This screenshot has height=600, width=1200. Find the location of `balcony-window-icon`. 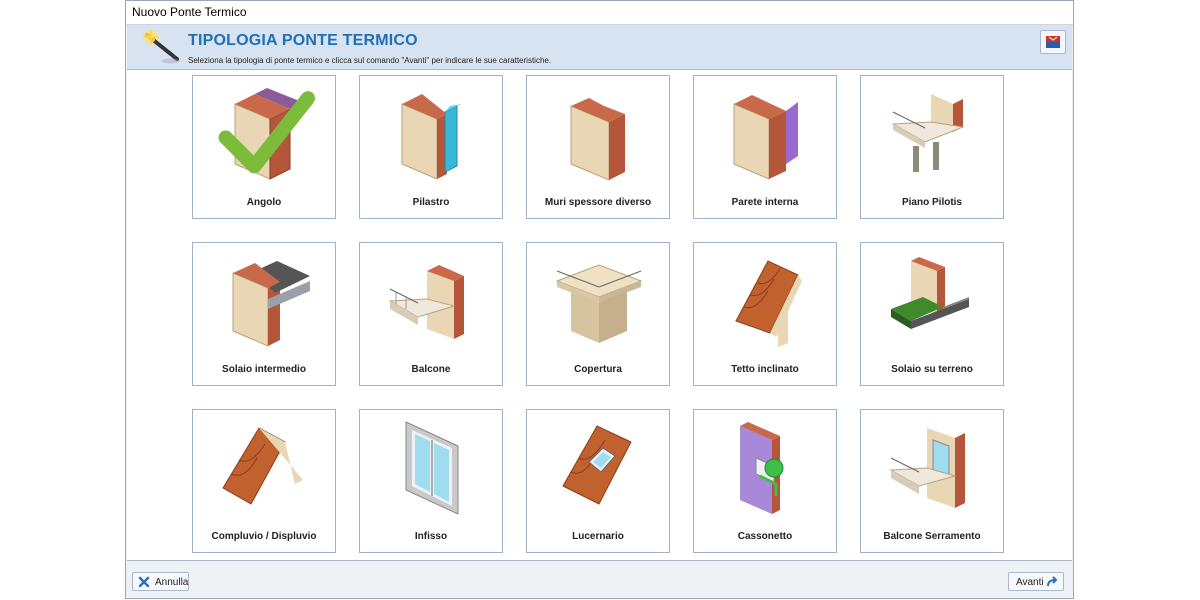

balcony-window-icon is located at coordinates (927, 468).